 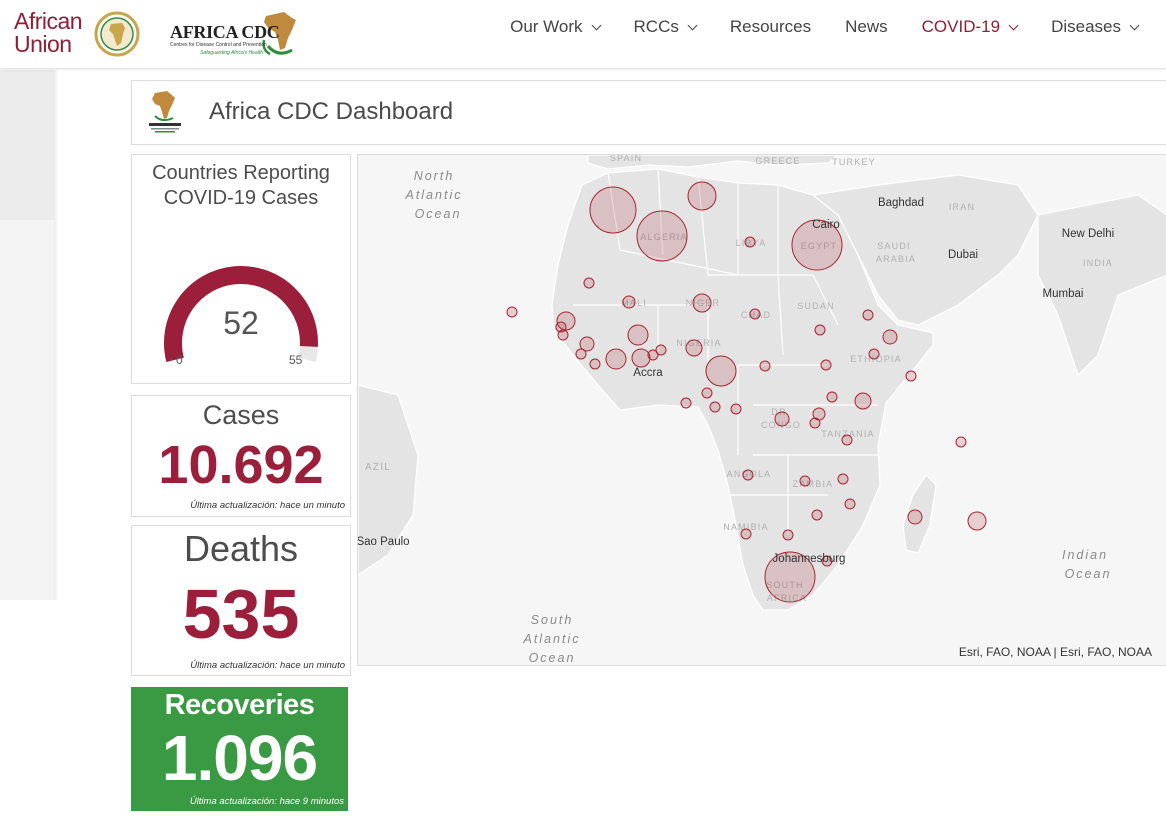 I want to click on map-label-sao-paulo: Sao Paulo, so click(x=384, y=542).